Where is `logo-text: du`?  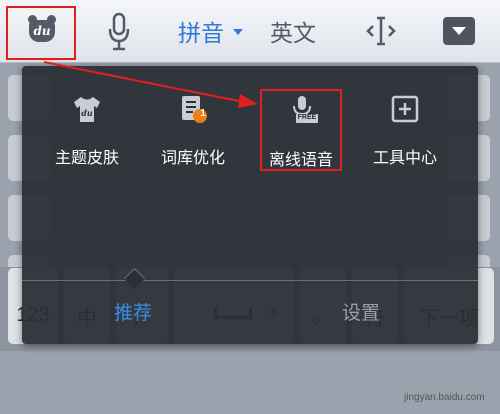
logo-text: du is located at coordinates (42, 31).